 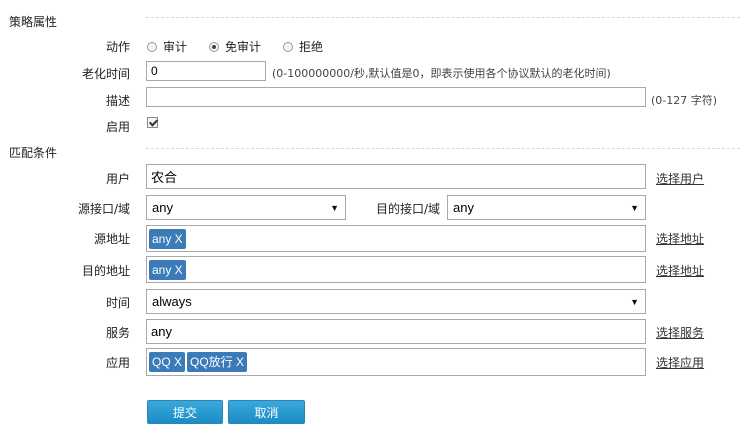 I want to click on select-application-link: 选择应用, so click(x=680, y=362).